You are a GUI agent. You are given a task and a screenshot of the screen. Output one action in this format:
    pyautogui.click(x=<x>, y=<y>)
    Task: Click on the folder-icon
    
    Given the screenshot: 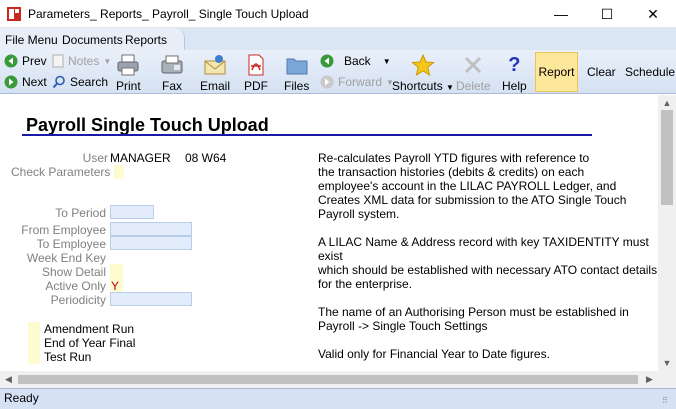 What is the action you would take?
    pyautogui.click(x=297, y=66)
    